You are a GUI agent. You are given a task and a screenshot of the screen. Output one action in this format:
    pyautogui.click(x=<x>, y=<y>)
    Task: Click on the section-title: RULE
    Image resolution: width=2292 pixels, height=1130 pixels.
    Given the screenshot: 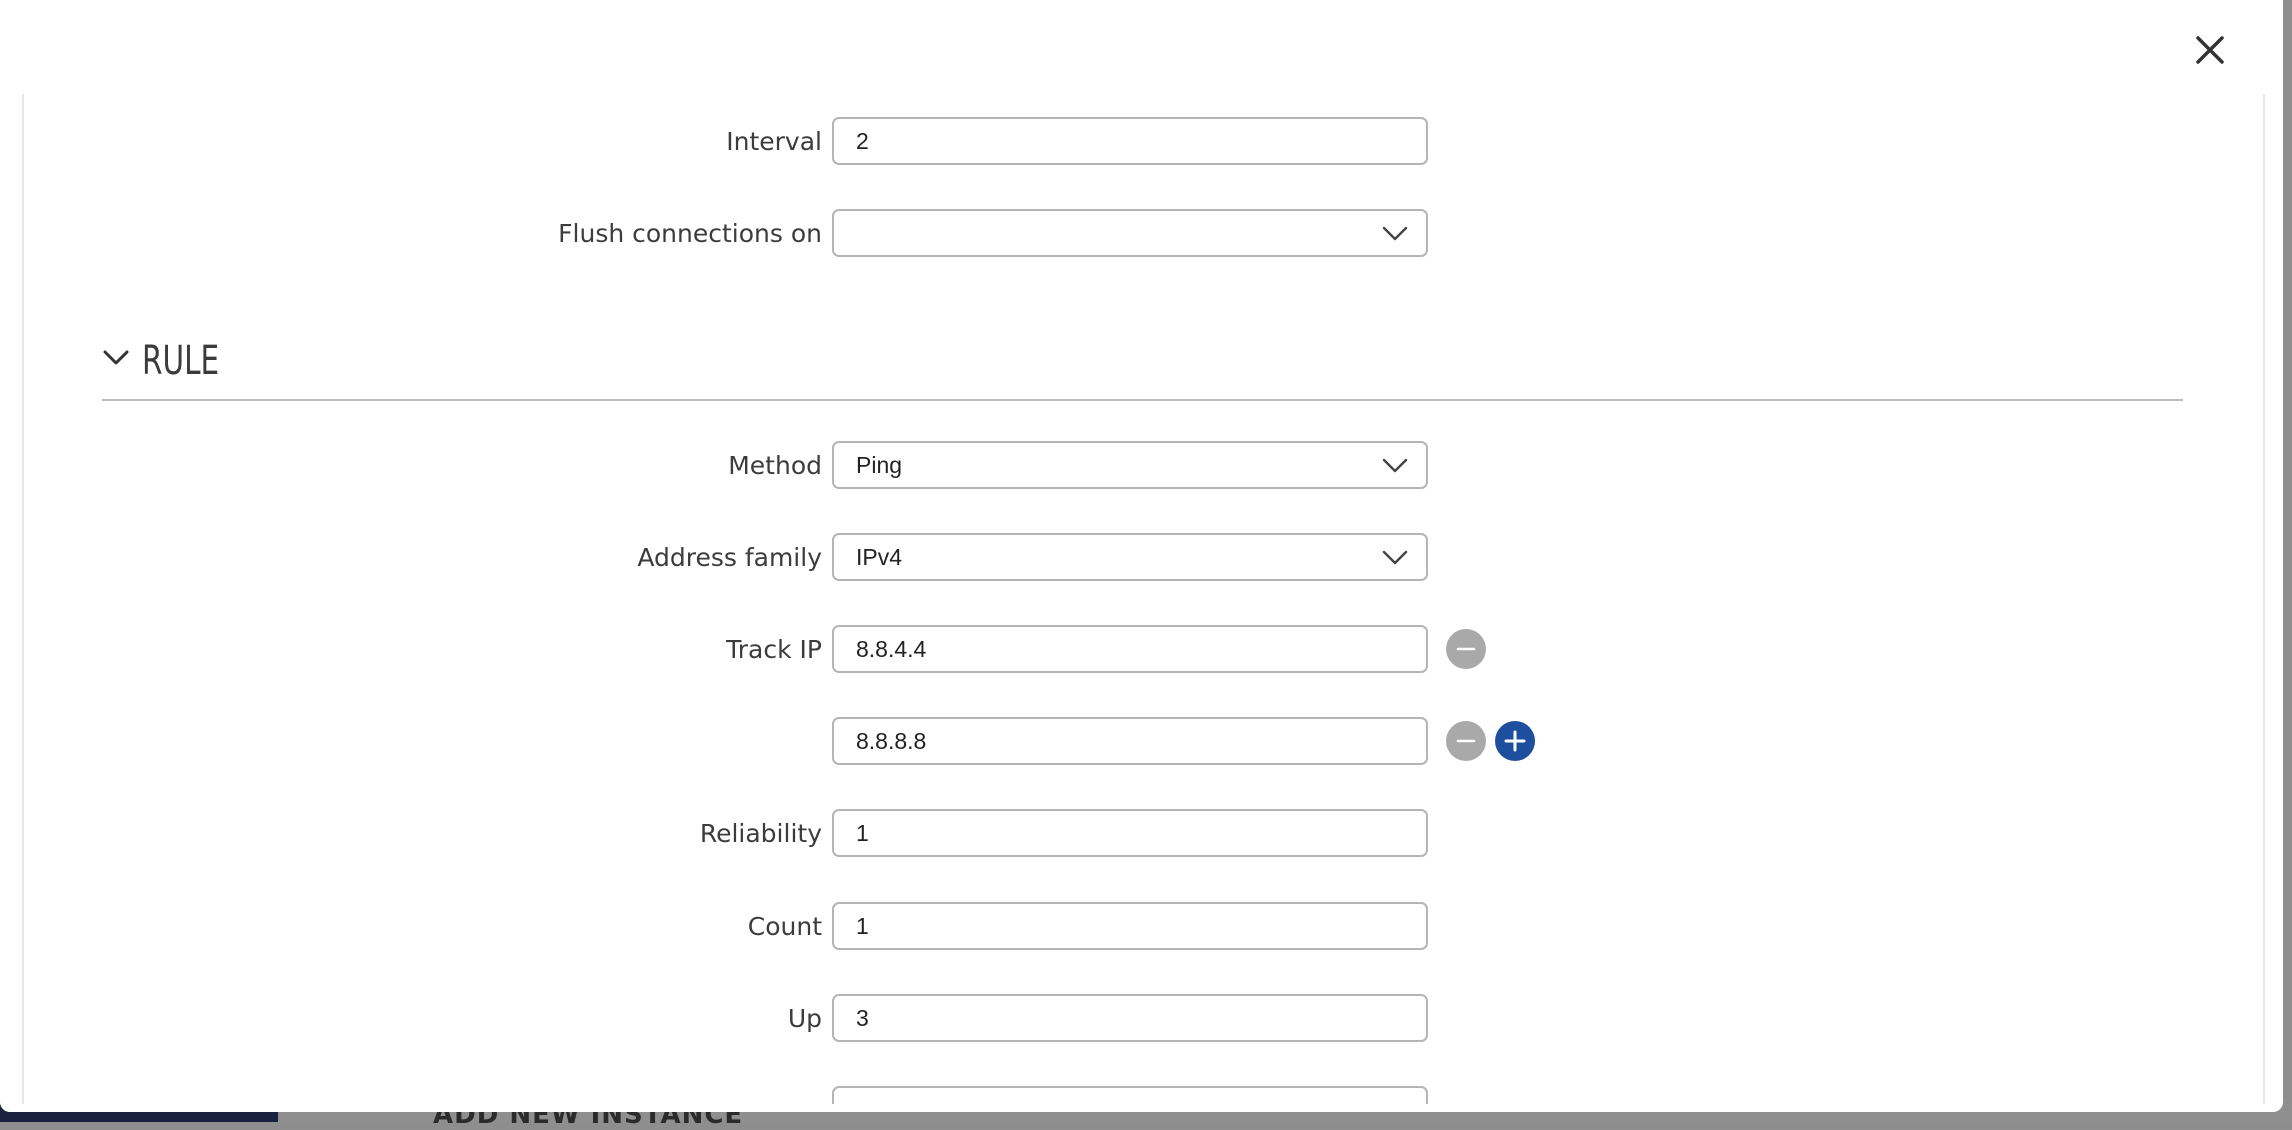 What is the action you would take?
    pyautogui.click(x=181, y=361)
    